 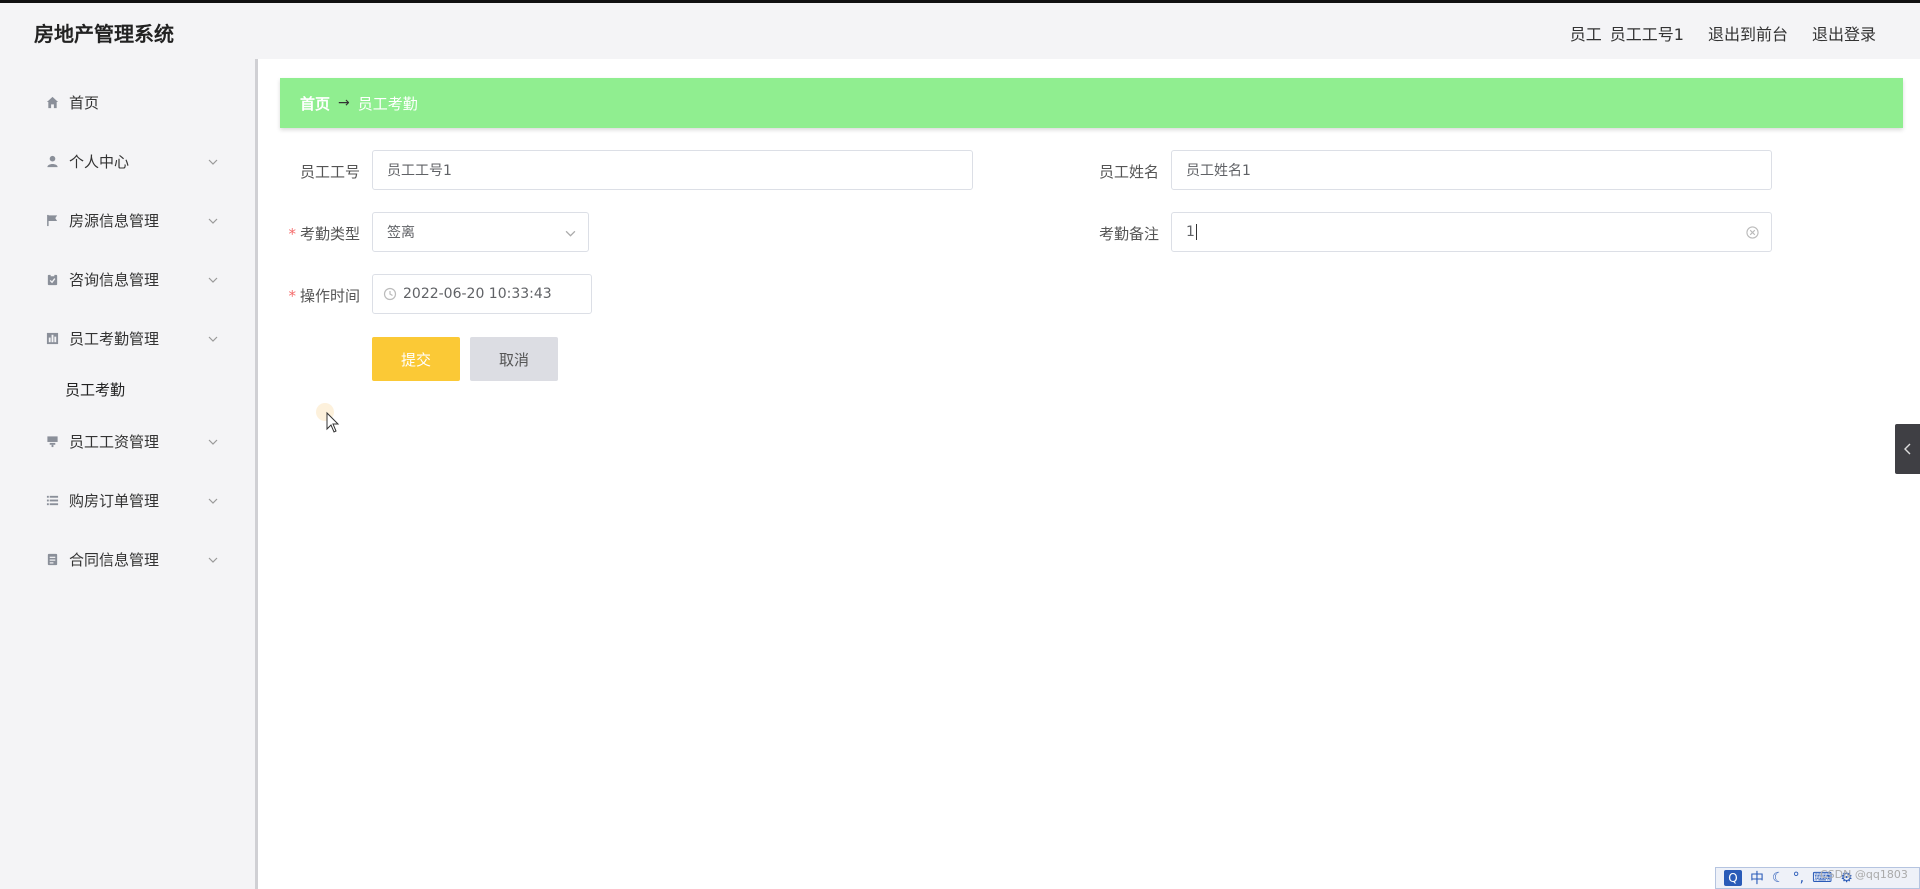 I want to click on sidebar-item-label: 个人中心, so click(x=99, y=162).